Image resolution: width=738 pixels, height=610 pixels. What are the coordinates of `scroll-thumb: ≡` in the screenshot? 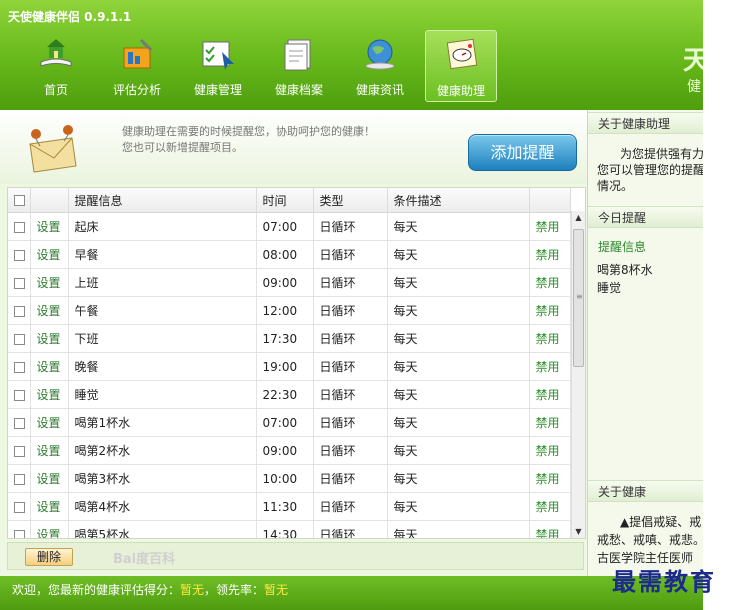 It's located at (578, 298).